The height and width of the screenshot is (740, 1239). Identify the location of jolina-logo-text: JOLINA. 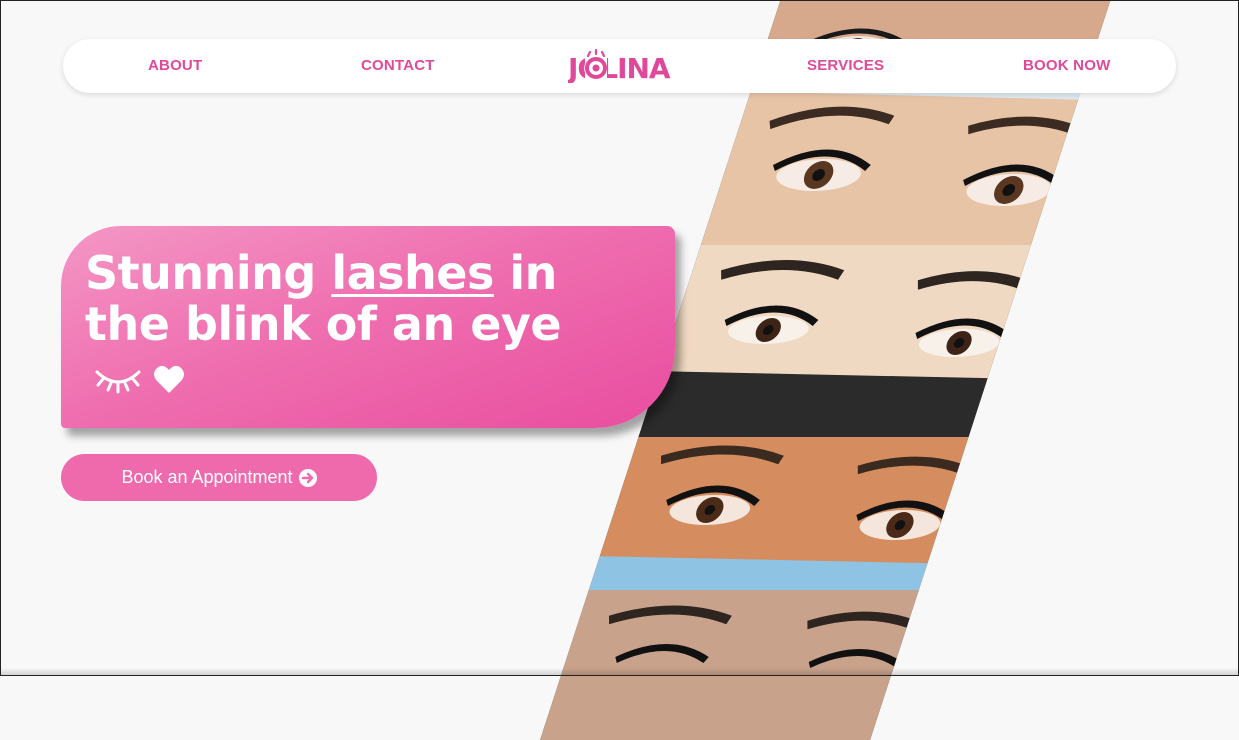
(619, 67).